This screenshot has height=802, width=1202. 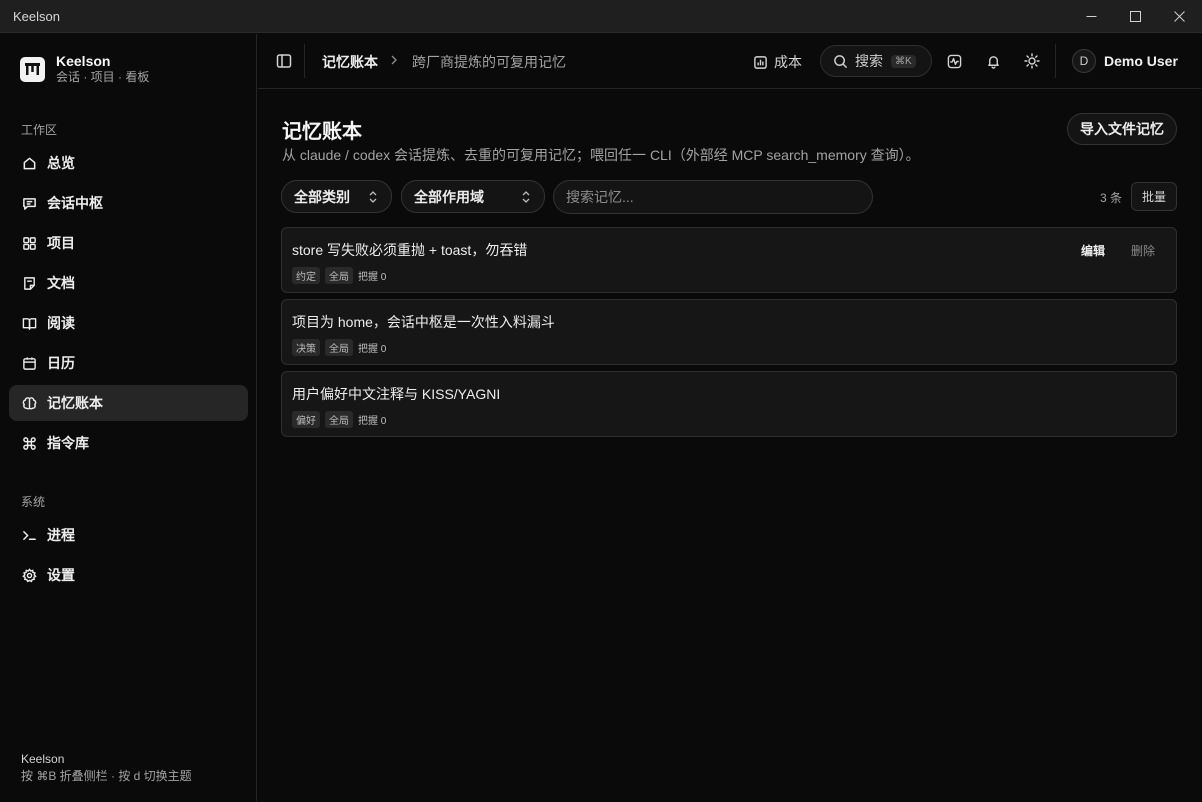 I want to click on delete-button: 删除, so click(x=1143, y=250).